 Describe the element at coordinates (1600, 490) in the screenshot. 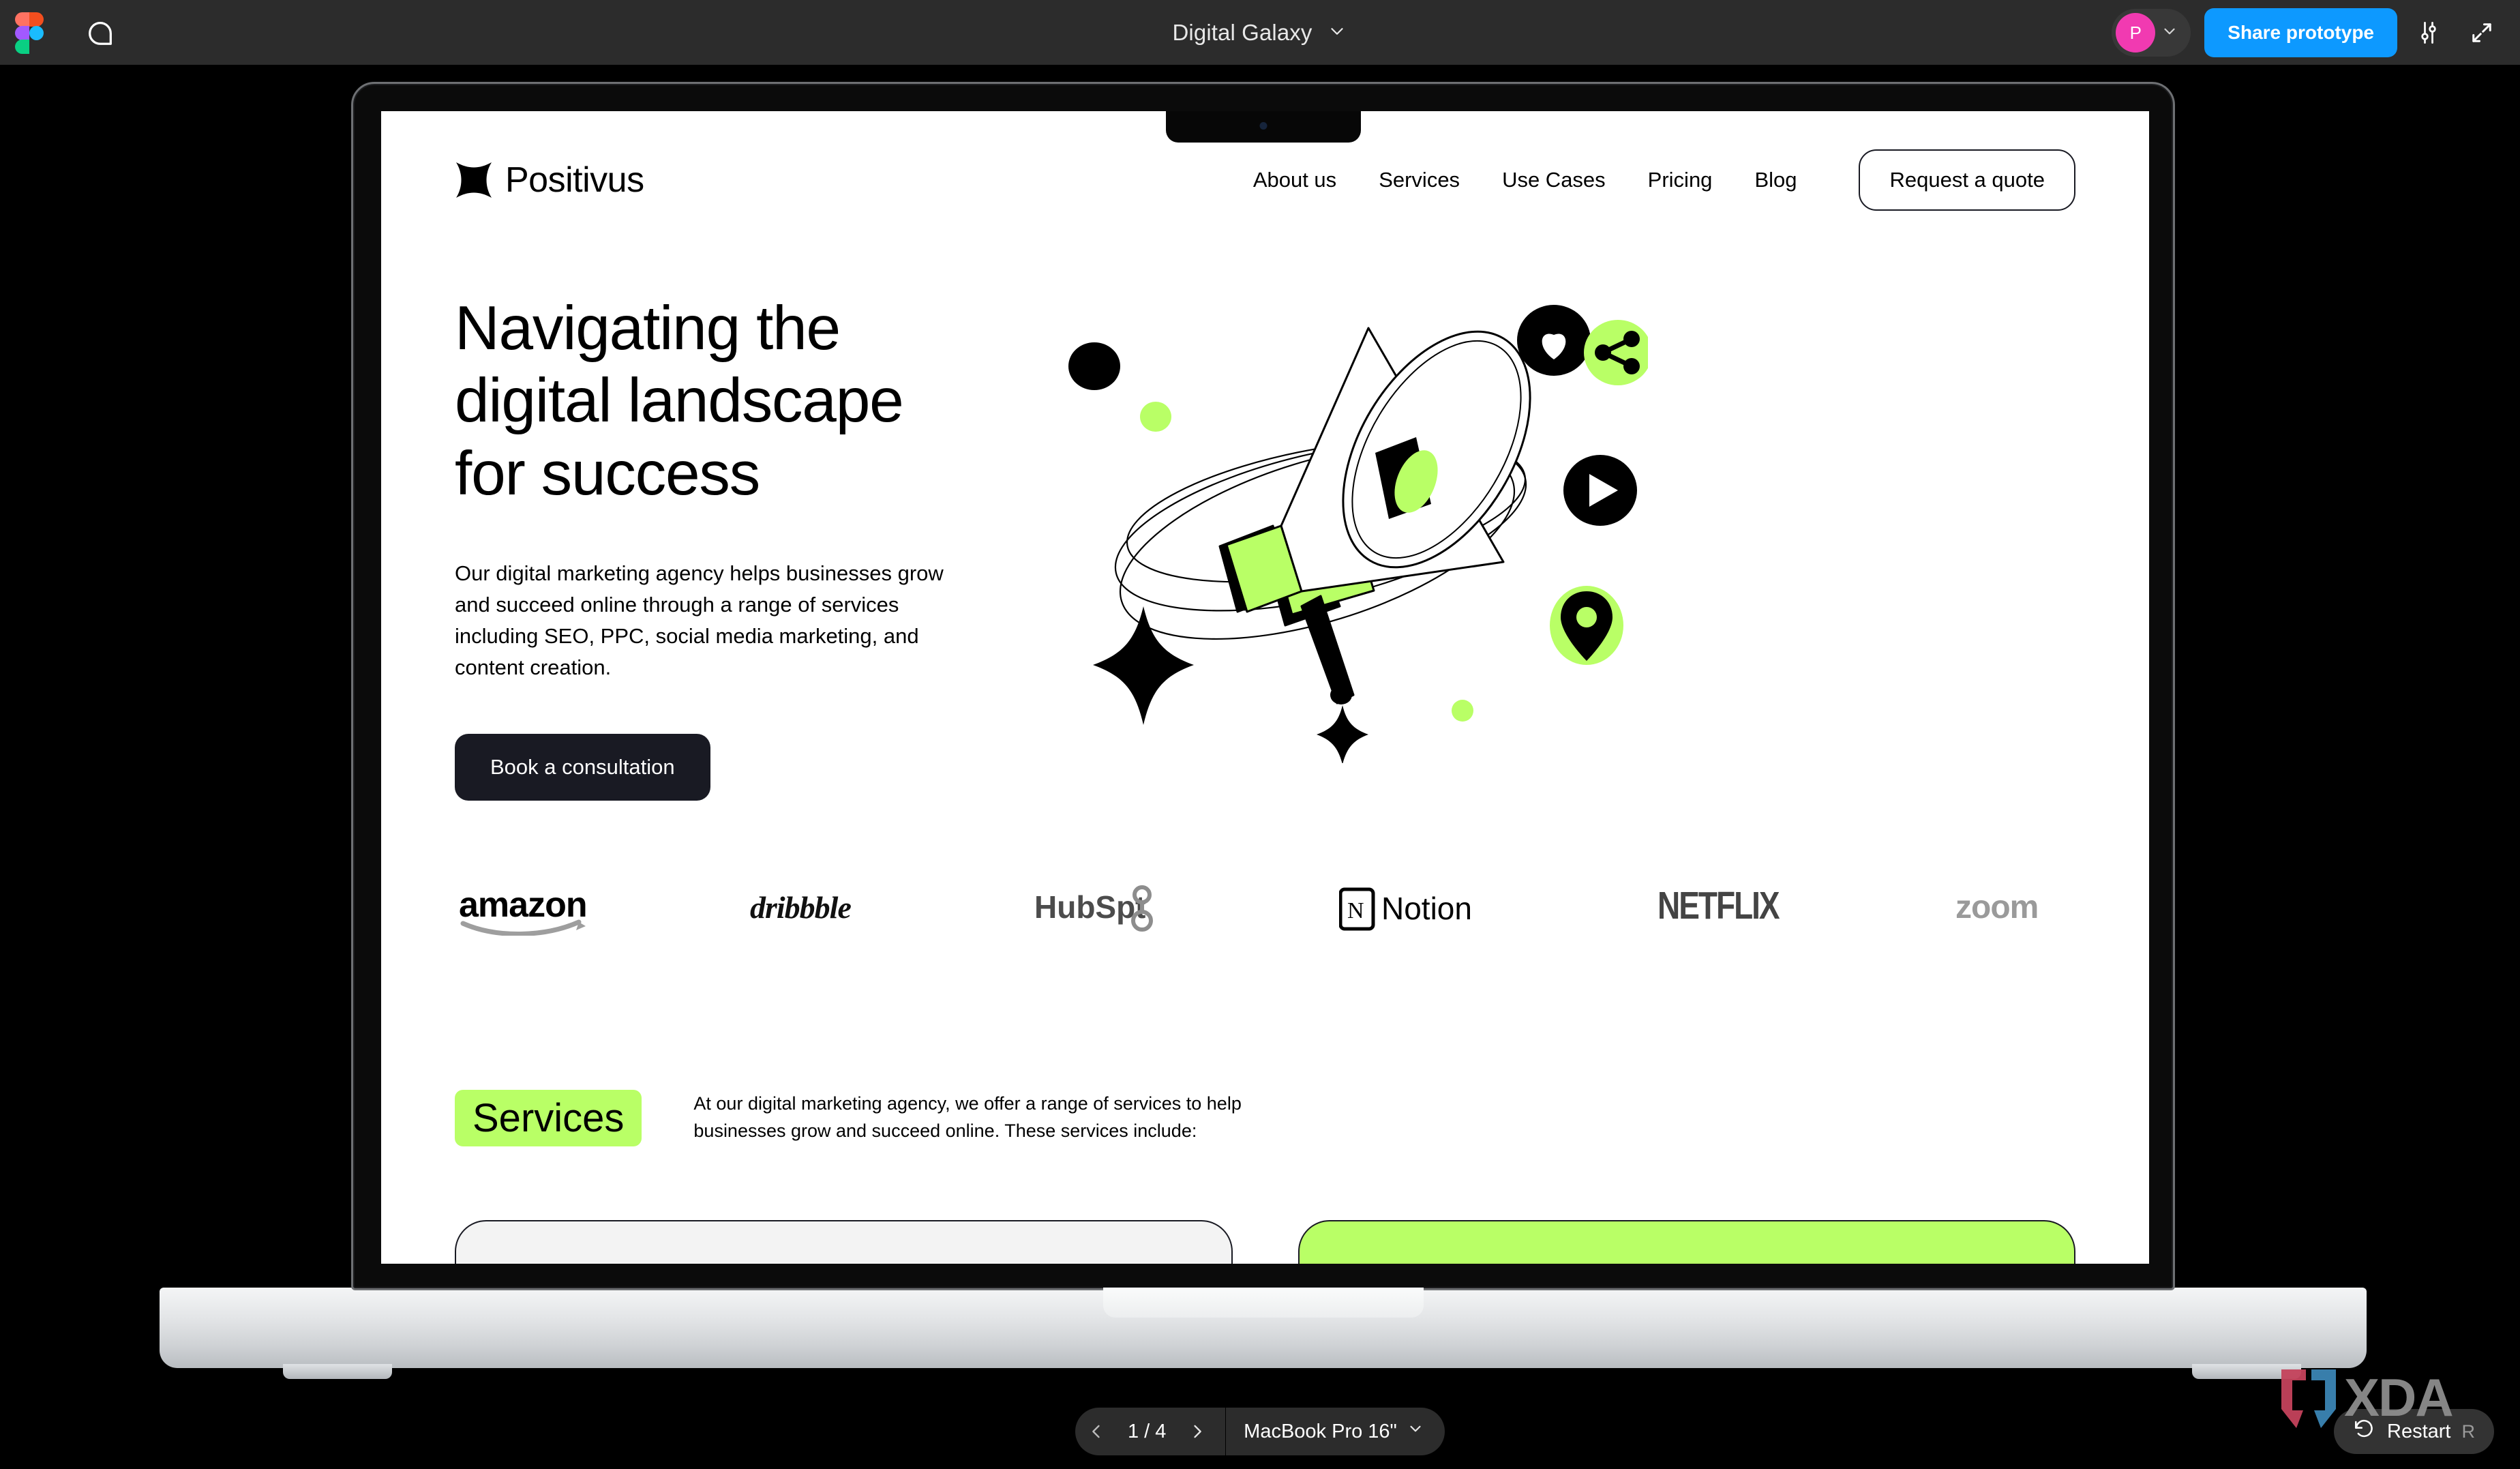

I see `play-icon` at that location.